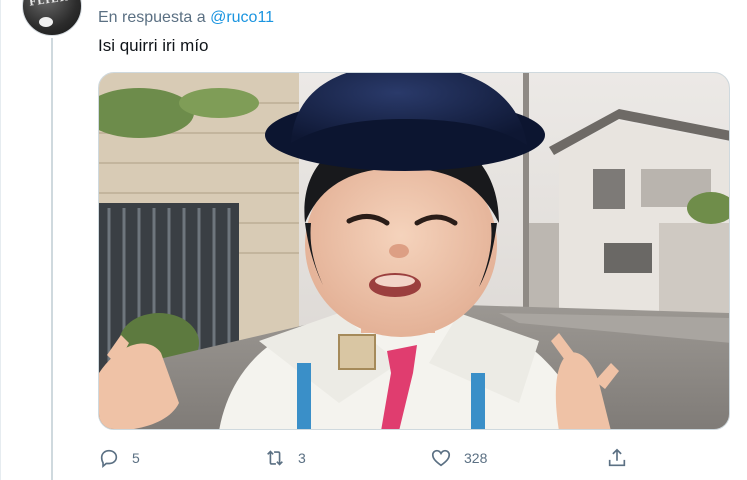 Image resolution: width=747 pixels, height=480 pixels. I want to click on tweet-text: Isi quirri iri mío, so click(153, 45).